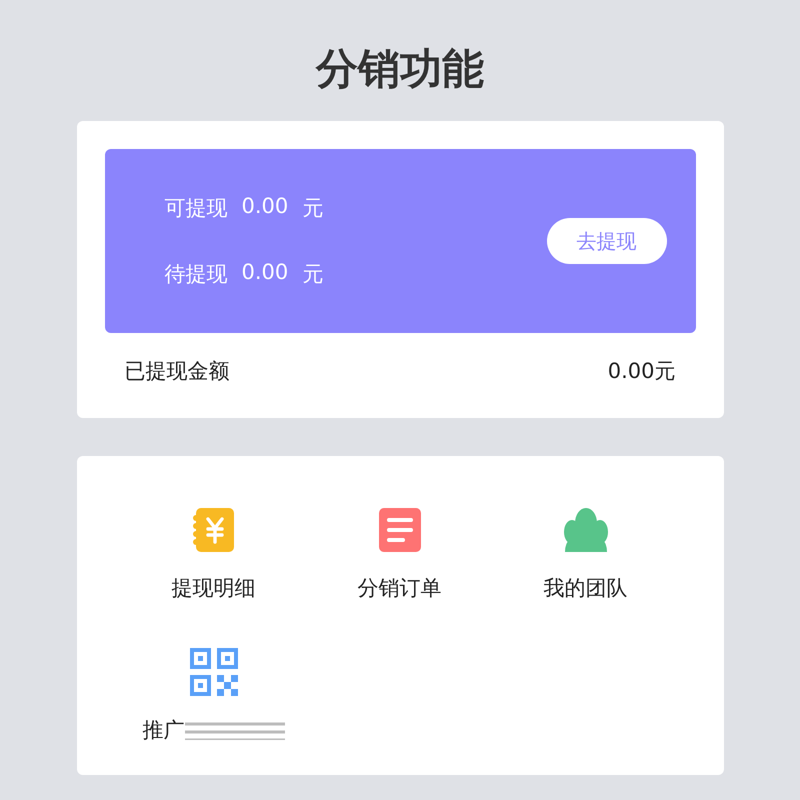  What do you see at coordinates (163, 730) in the screenshot?
I see `feature-label: 推广` at bounding box center [163, 730].